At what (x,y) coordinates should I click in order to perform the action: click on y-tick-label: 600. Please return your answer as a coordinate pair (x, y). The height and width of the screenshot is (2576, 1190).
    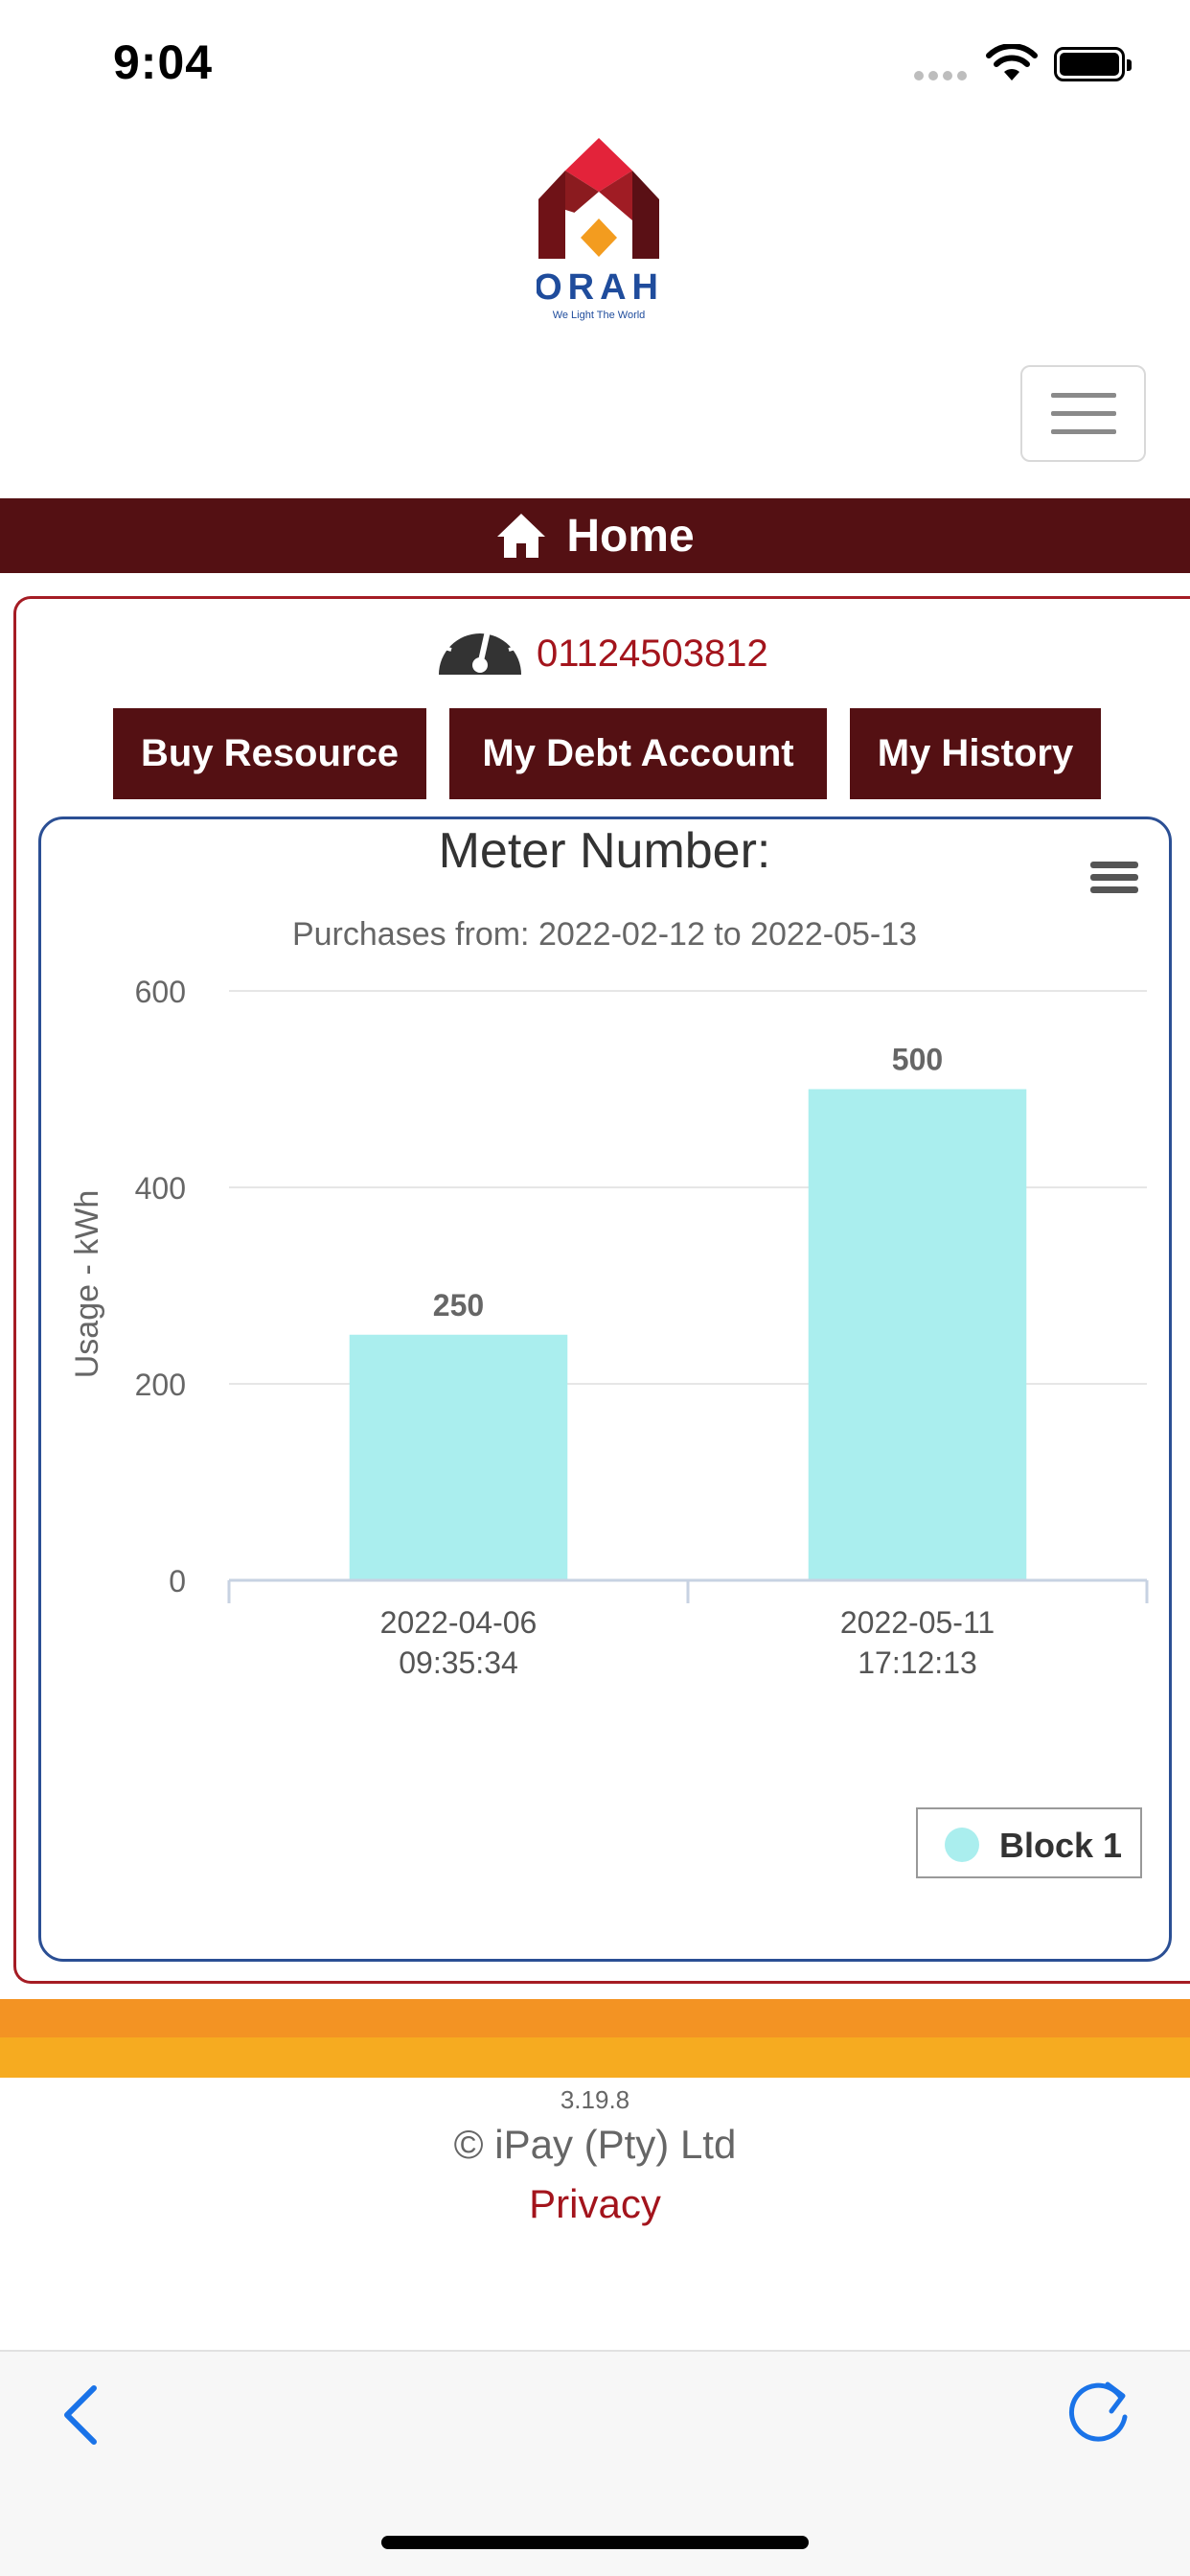
    Looking at the image, I should click on (160, 992).